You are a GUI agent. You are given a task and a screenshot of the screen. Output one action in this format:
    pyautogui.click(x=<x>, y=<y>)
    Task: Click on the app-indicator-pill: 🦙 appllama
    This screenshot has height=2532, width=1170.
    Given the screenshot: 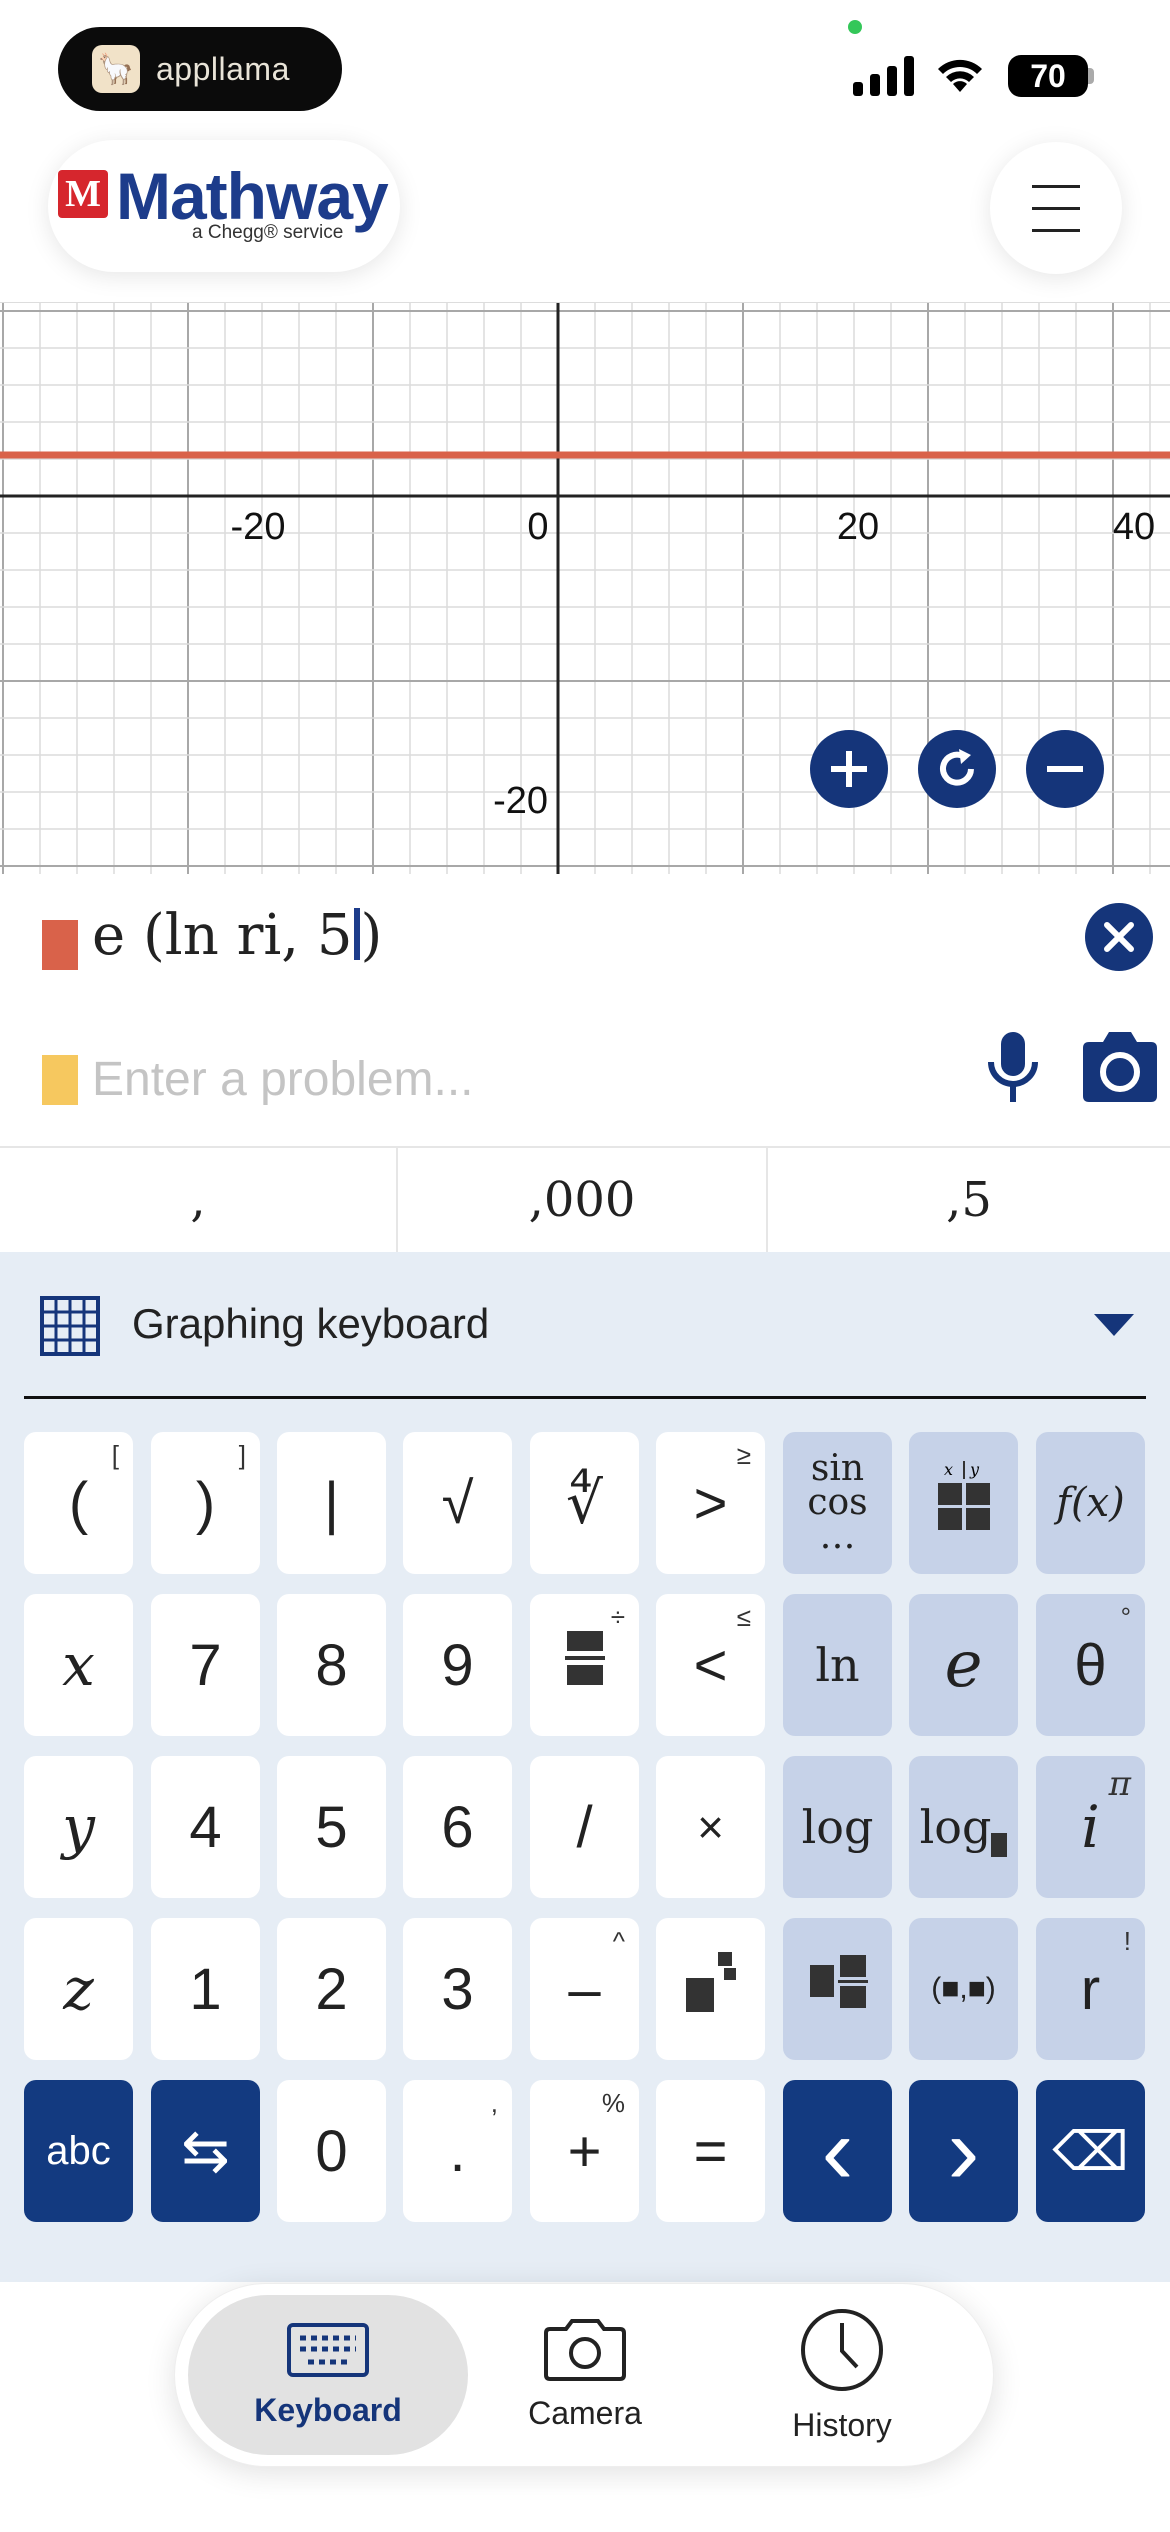 What is the action you would take?
    pyautogui.click(x=200, y=69)
    